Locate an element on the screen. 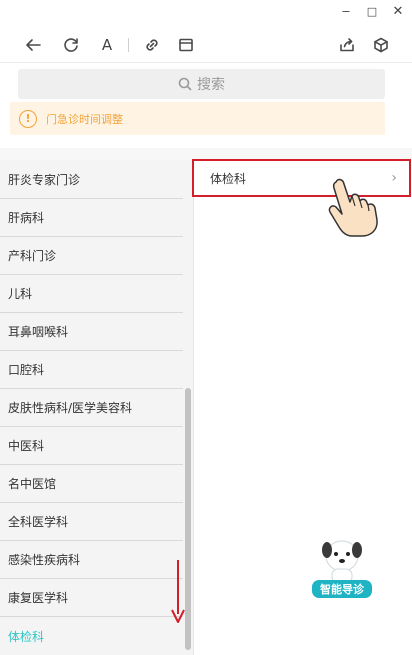 The width and height of the screenshot is (412, 655). toolbar-separator is located at coordinates (128, 45).